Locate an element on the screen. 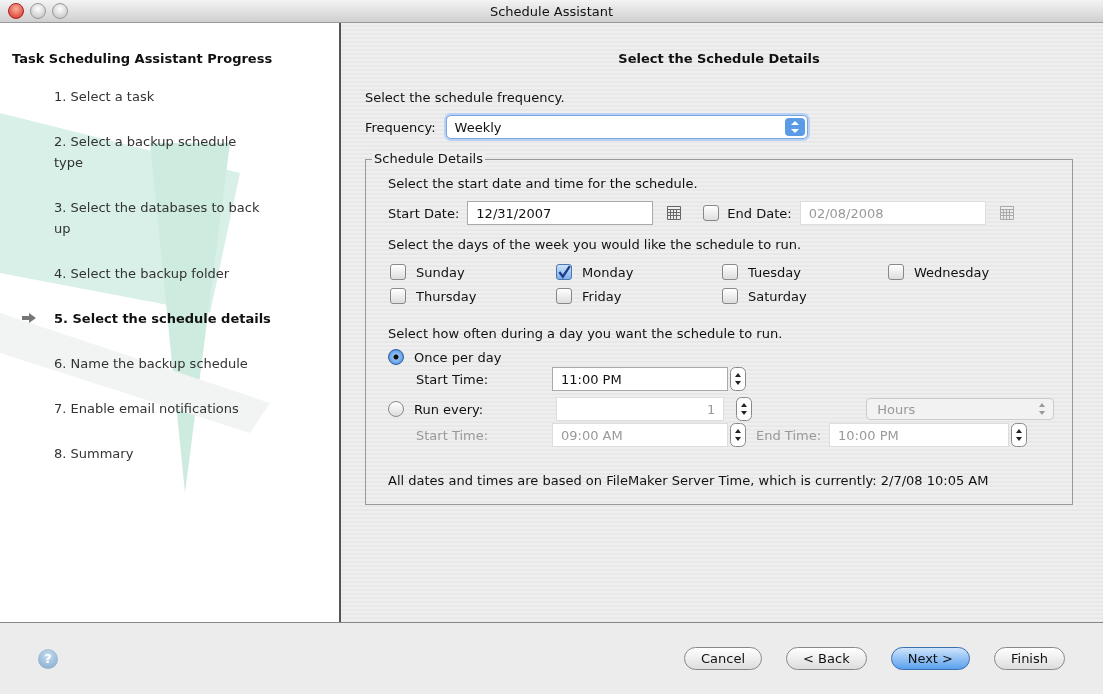  panel-title: Select the Schedule Details is located at coordinates (719, 58).